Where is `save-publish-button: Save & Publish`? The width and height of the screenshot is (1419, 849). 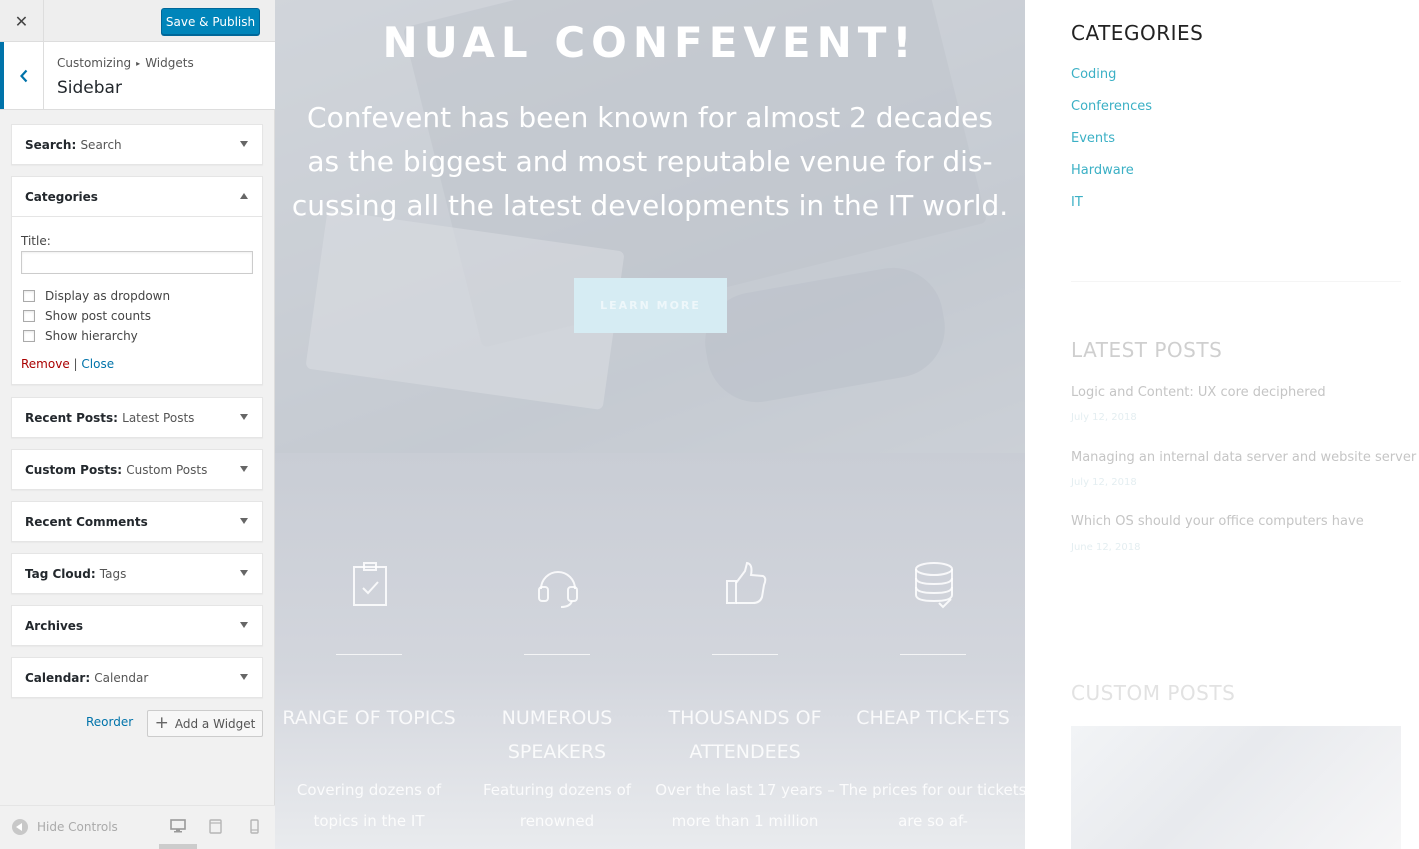 save-publish-button: Save & Publish is located at coordinates (210, 21).